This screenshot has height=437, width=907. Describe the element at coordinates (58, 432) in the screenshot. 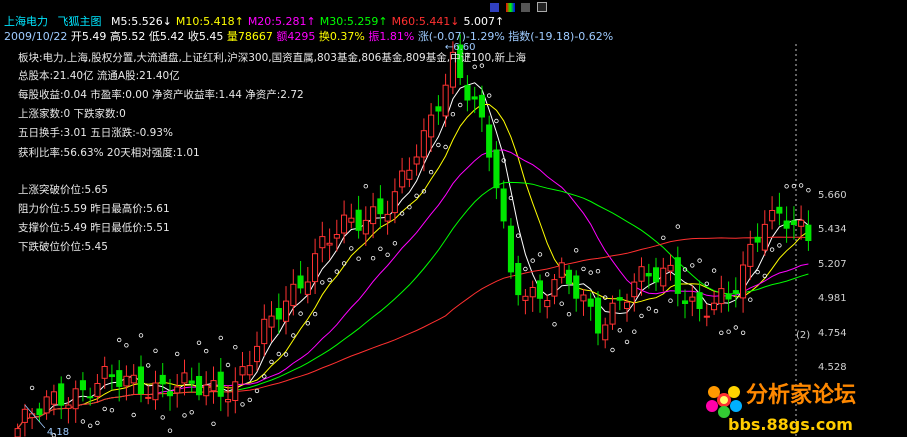

I see `low-label: 4.18` at that location.